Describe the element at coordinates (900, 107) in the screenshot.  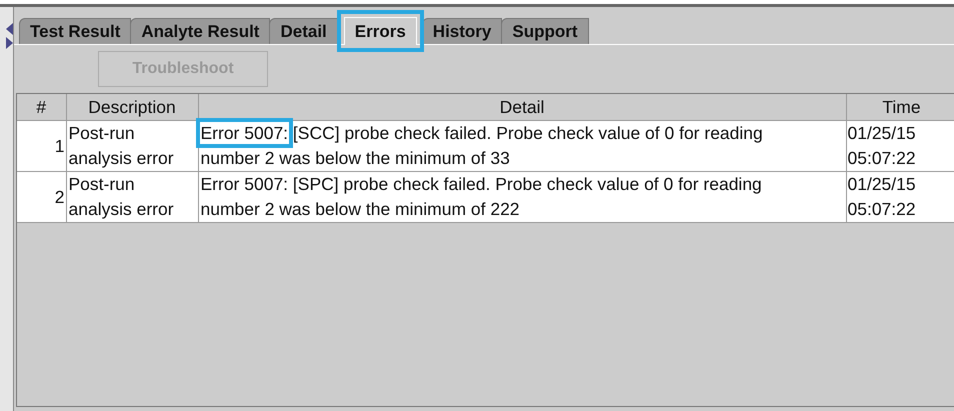
I see `column-header: Time` at that location.